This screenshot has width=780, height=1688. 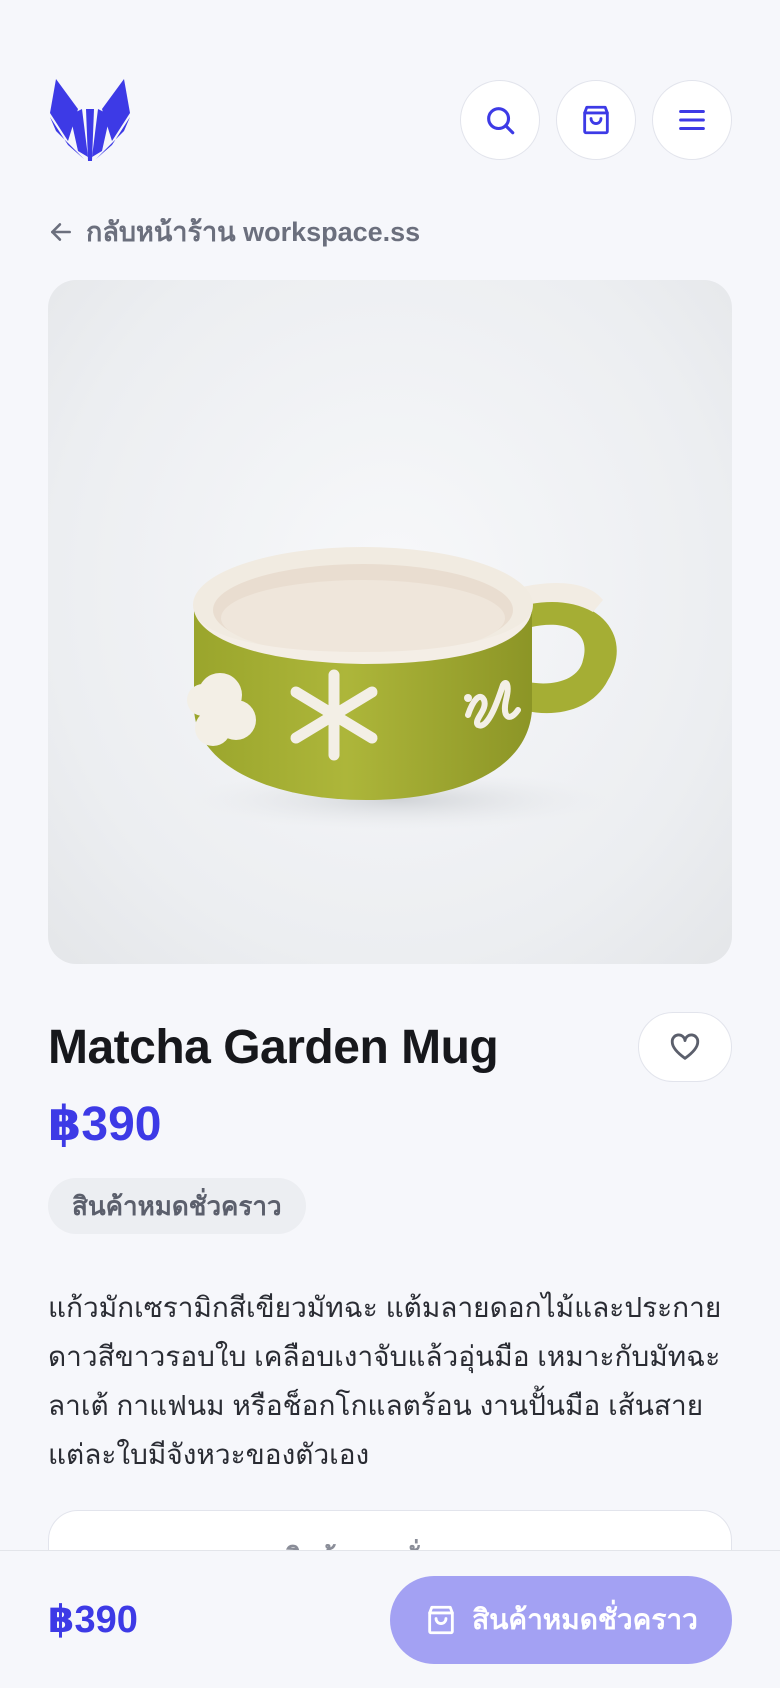 I want to click on out-of-stock-cta-button: สินค้าหมดชั่วคราว, so click(x=561, y=1619).